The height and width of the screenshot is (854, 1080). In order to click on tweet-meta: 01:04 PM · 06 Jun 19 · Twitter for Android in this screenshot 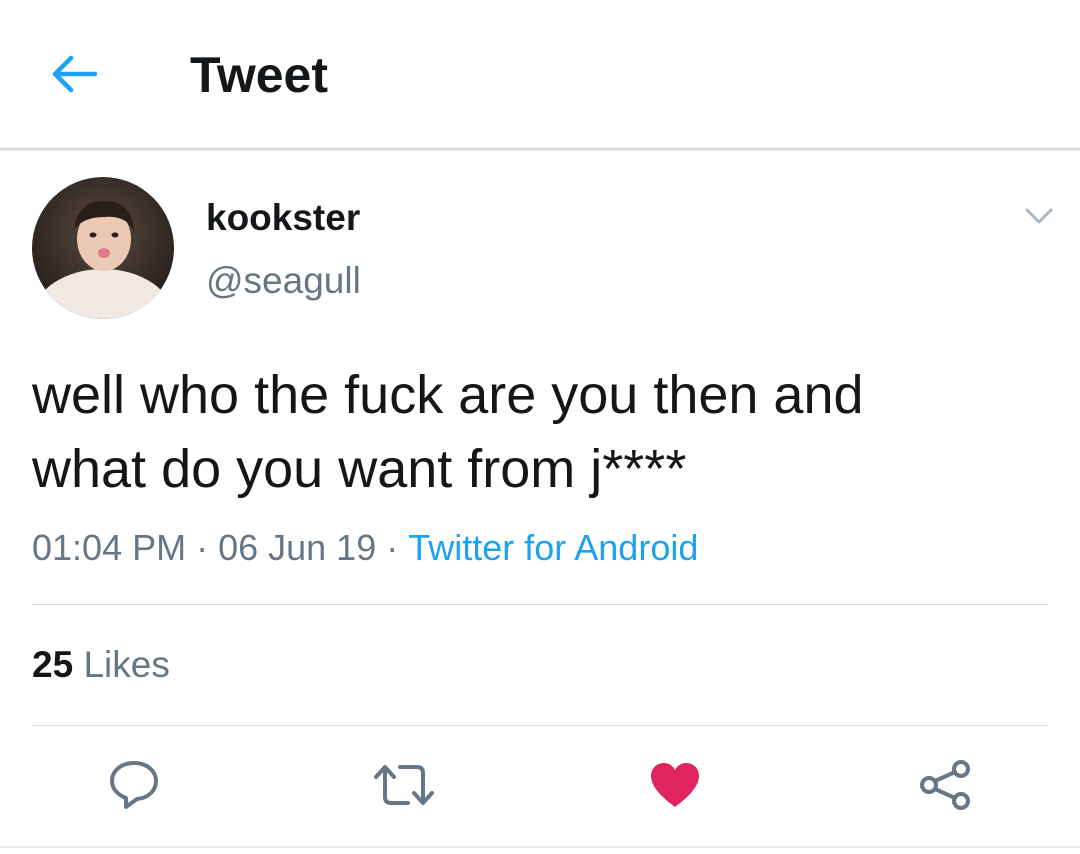, I will do `click(365, 548)`.